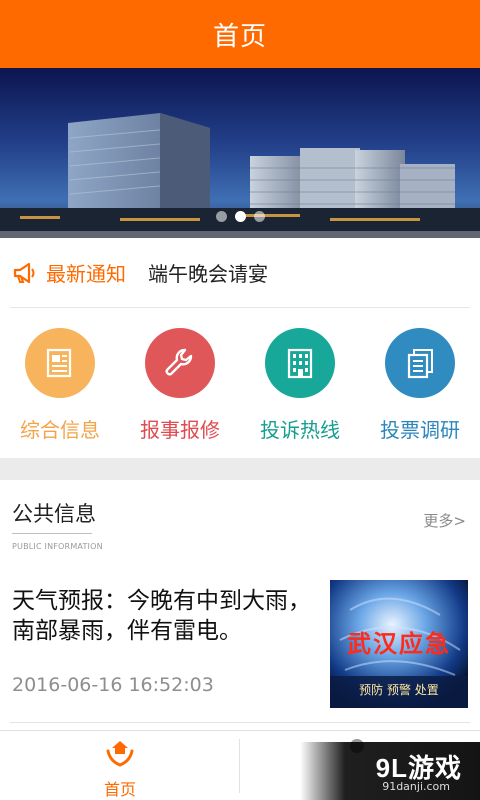 The image size is (480, 800). I want to click on section-underline, so click(52, 533).